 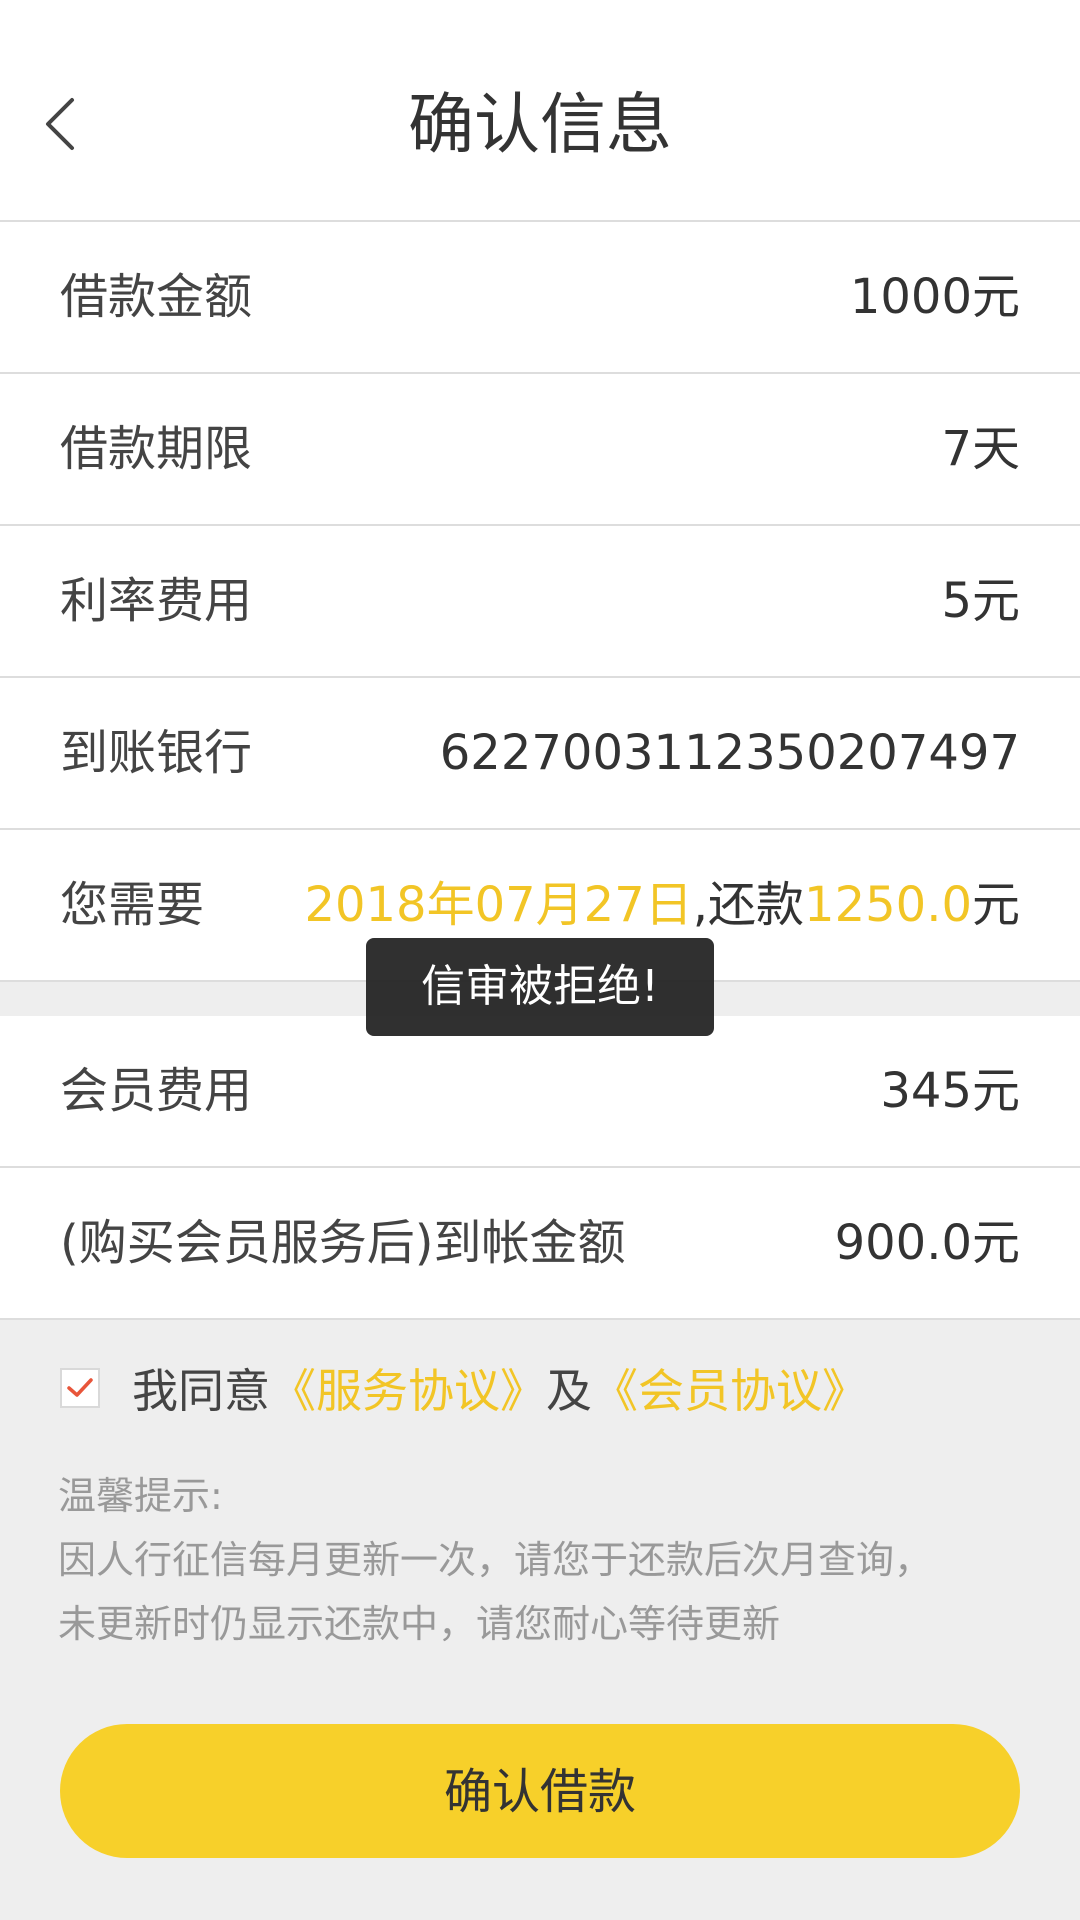 What do you see at coordinates (156, 753) in the screenshot?
I see `receiving-bank-label: 到账银行` at bounding box center [156, 753].